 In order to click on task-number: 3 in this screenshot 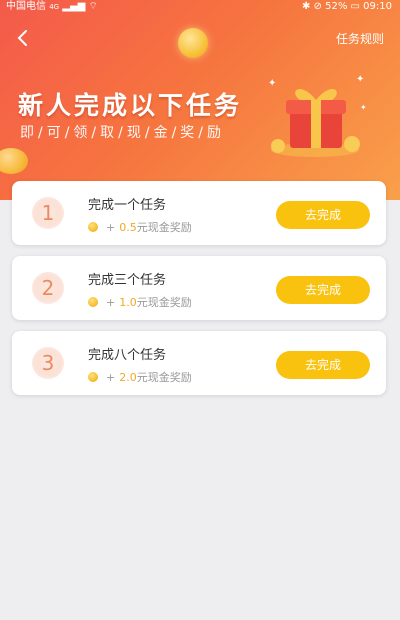, I will do `click(48, 363)`.